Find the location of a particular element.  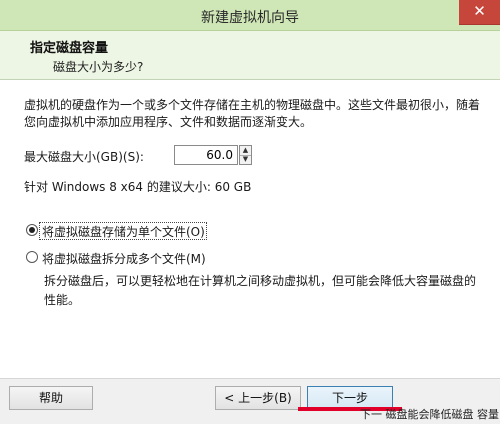

radio-button-checked is located at coordinates (32, 230).